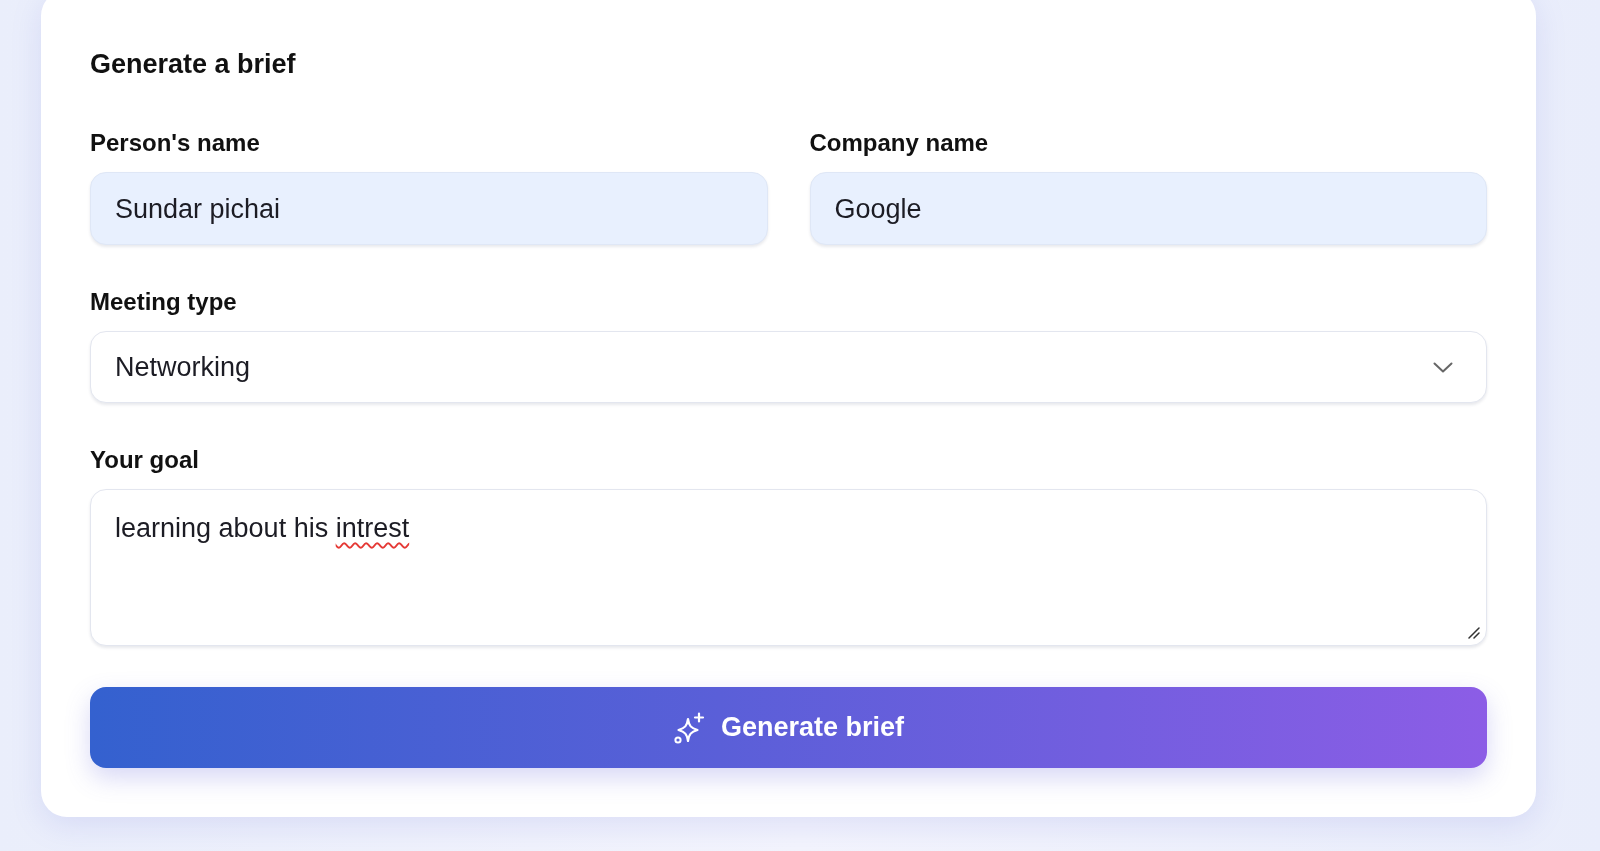 Image resolution: width=1600 pixels, height=851 pixels. Describe the element at coordinates (688, 727) in the screenshot. I see `sparkle-icon` at that location.